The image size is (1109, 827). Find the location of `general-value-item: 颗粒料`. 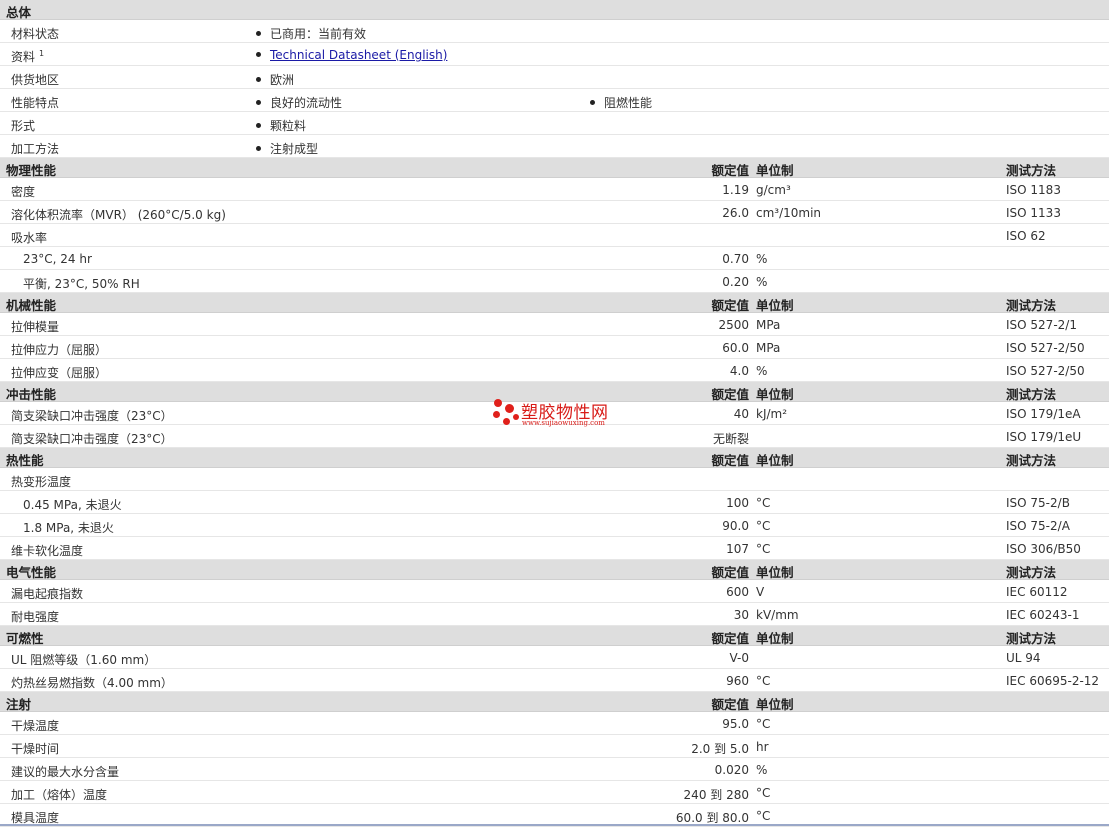

general-value-item: 颗粒料 is located at coordinates (281, 125).